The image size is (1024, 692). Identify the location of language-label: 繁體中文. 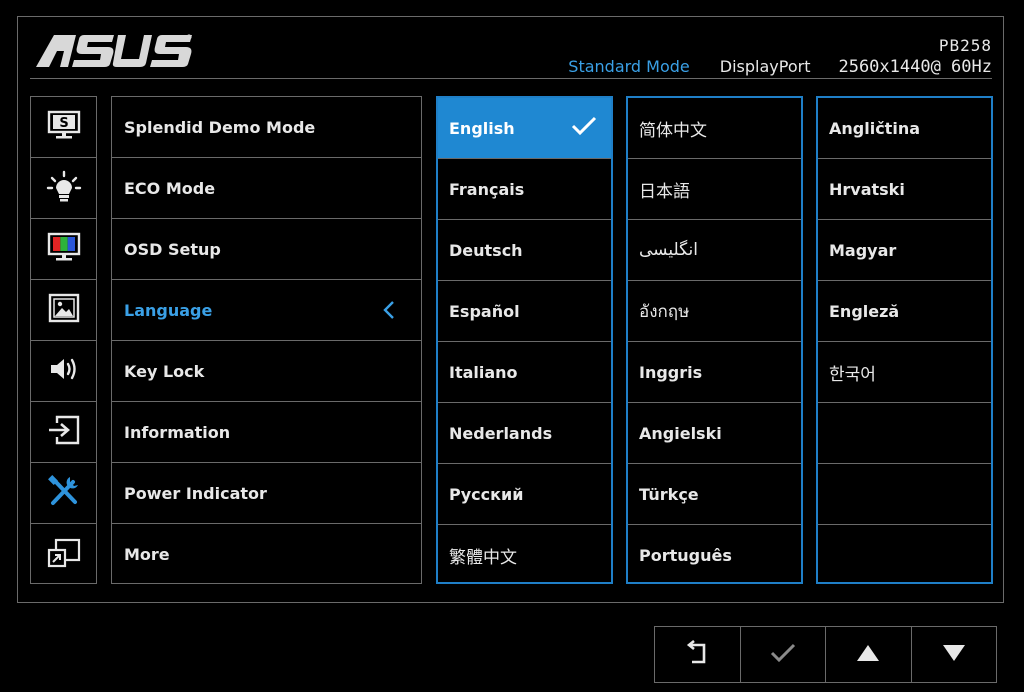
(483, 558).